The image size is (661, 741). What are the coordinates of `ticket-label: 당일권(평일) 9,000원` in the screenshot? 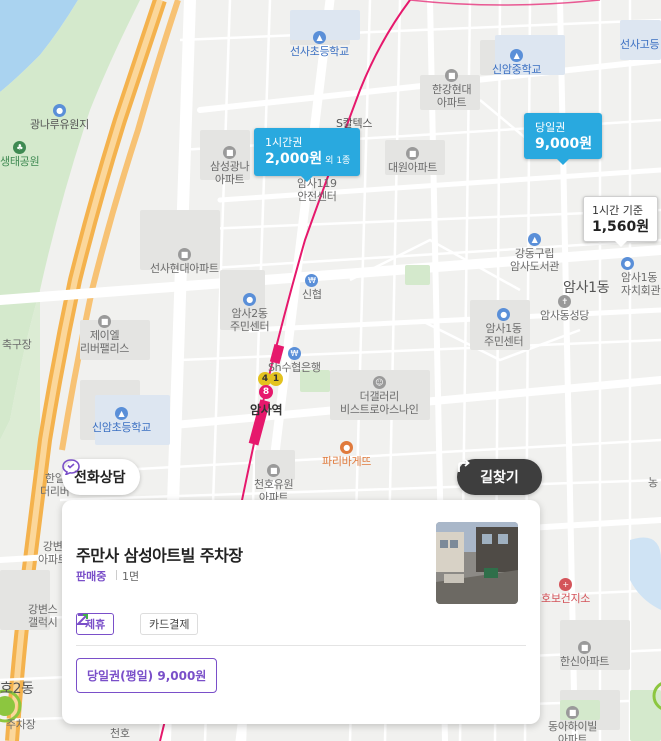 It's located at (147, 676).